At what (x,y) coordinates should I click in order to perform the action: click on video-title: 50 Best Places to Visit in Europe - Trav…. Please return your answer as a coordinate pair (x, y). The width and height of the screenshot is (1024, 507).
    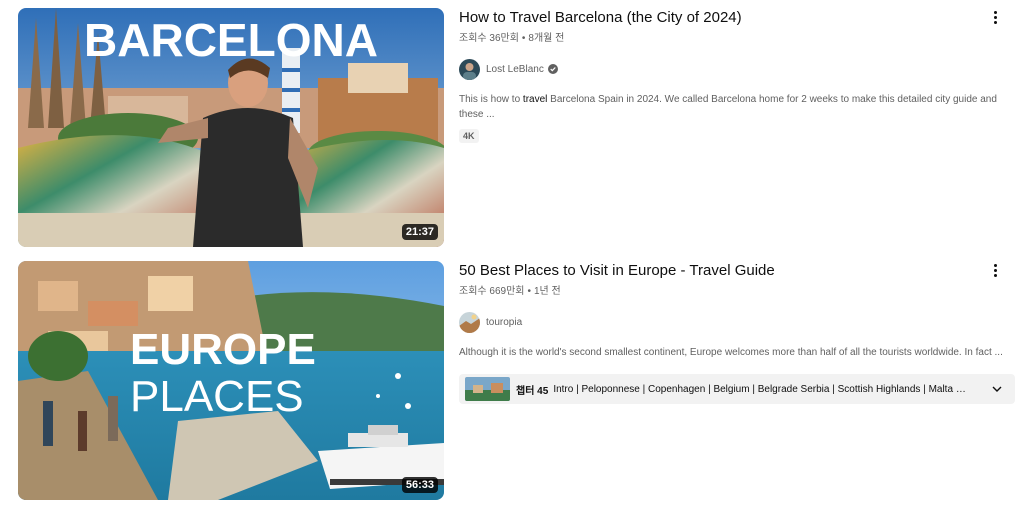
    Looking at the image, I should click on (719, 271).